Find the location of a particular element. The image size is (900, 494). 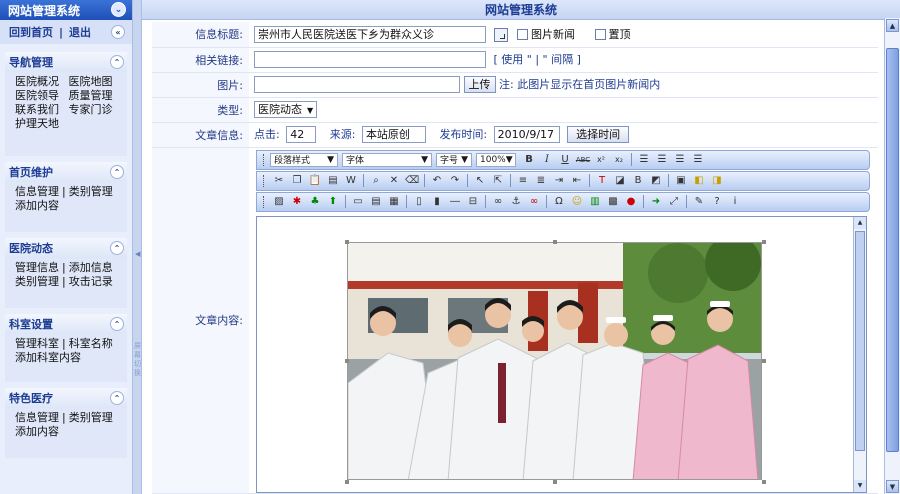

paragraph-style-dropdown: 段落样式 ▼ is located at coordinates (304, 159).